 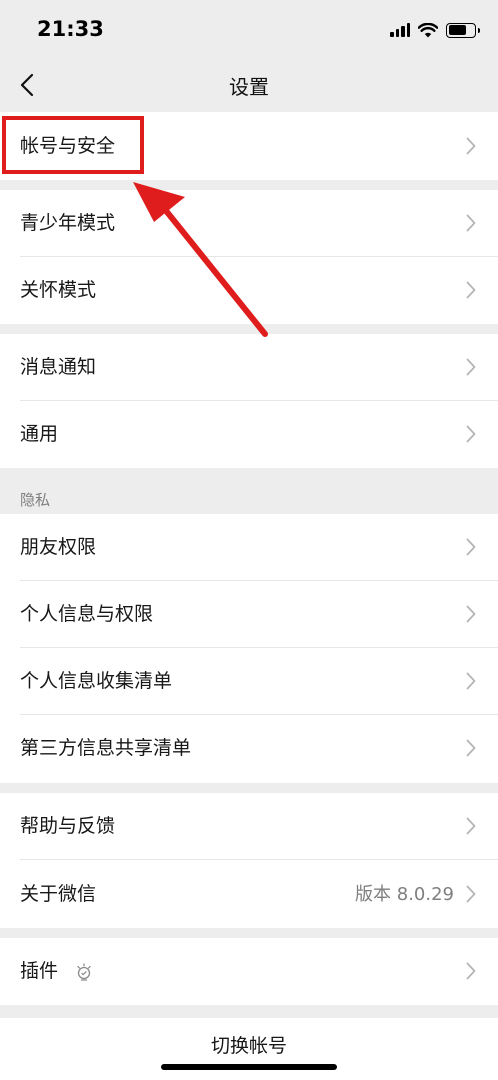 I want to click on version-value: 版本 8.0.29, so click(x=404, y=894).